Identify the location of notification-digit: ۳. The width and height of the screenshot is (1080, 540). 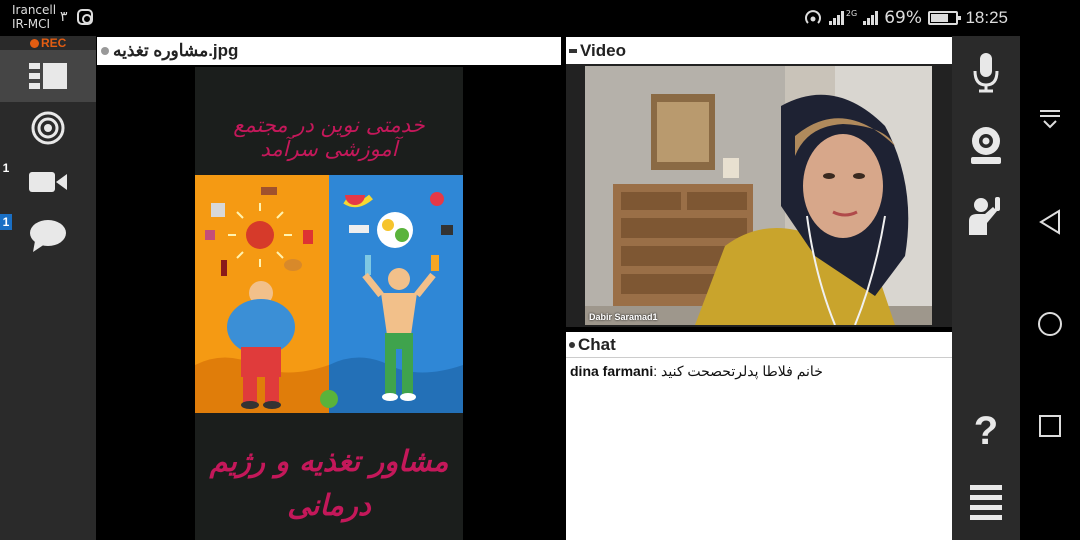
(64, 17).